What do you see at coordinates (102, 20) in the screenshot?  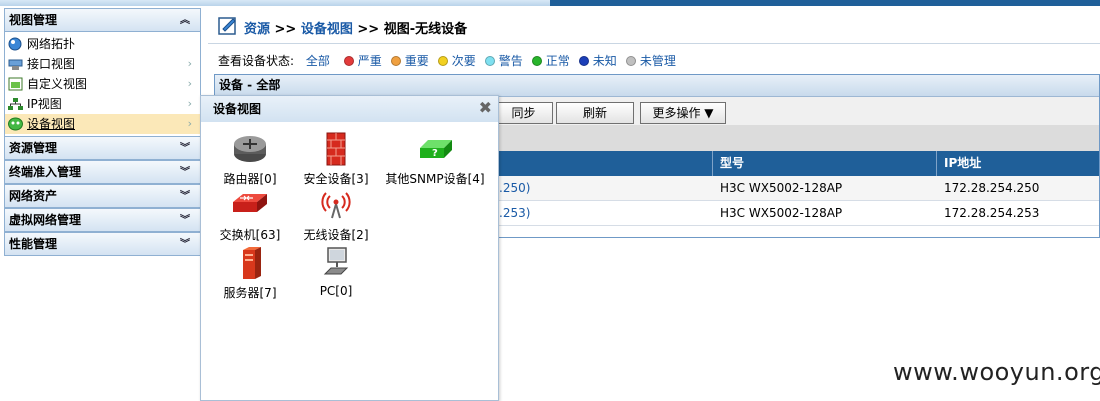 I see `section-view-management: 视图管理 ︽` at bounding box center [102, 20].